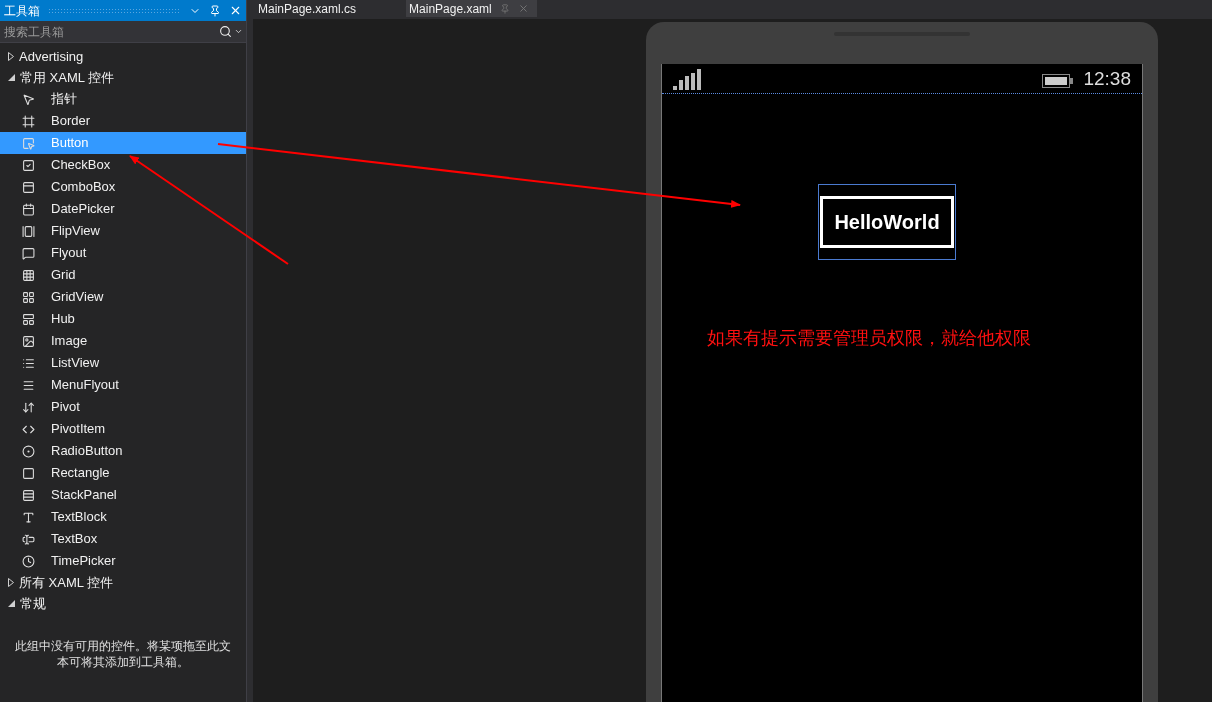  Describe the element at coordinates (215, 10) in the screenshot. I see `pin-icon` at that location.